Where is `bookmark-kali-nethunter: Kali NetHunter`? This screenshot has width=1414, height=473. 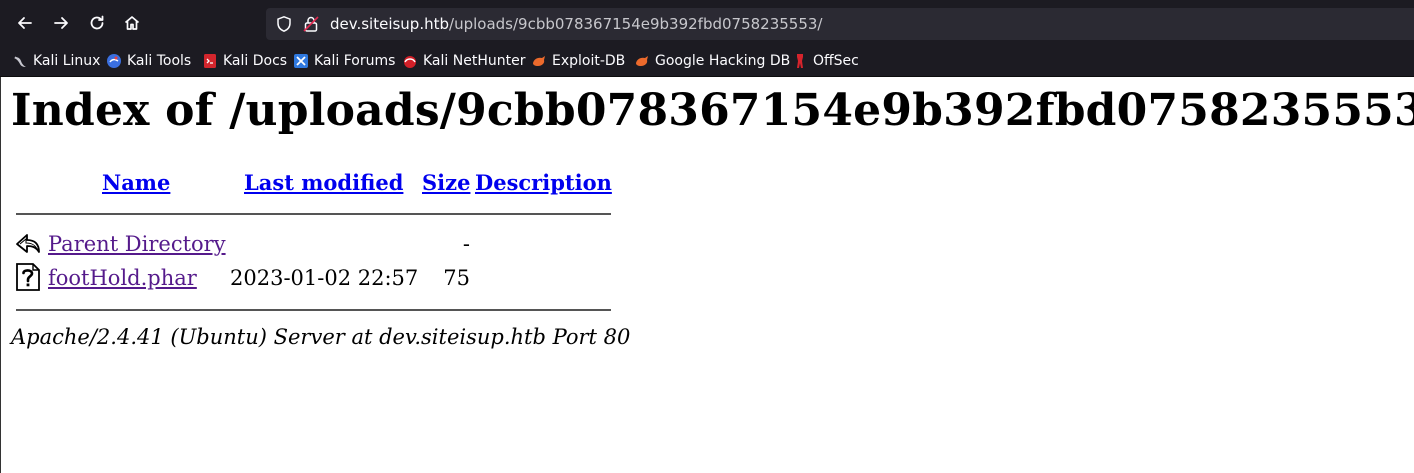
bookmark-kali-nethunter: Kali NetHunter is located at coordinates (463, 61).